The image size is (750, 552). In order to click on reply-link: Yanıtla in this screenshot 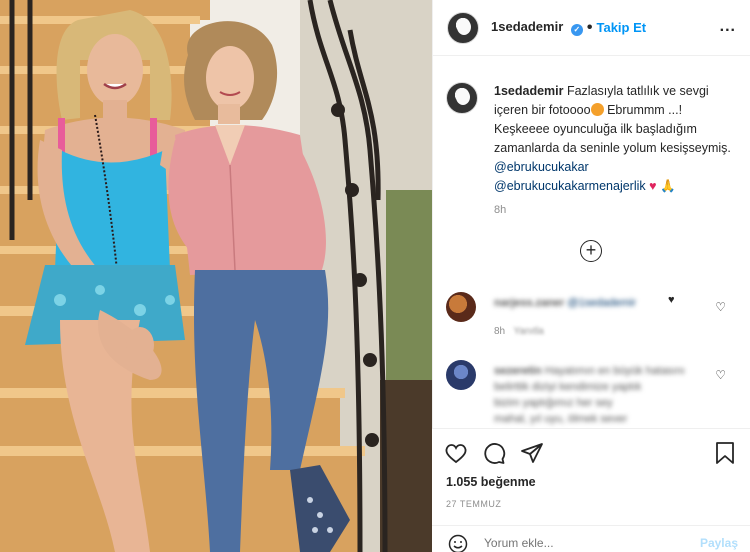, I will do `click(528, 331)`.